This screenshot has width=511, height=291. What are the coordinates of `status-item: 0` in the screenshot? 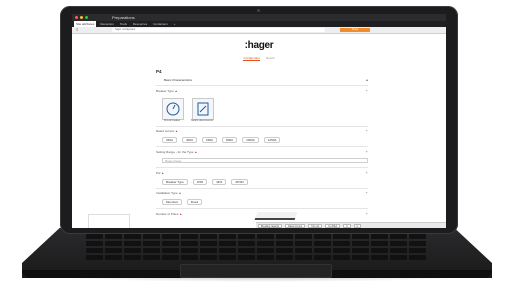 It's located at (357, 225).